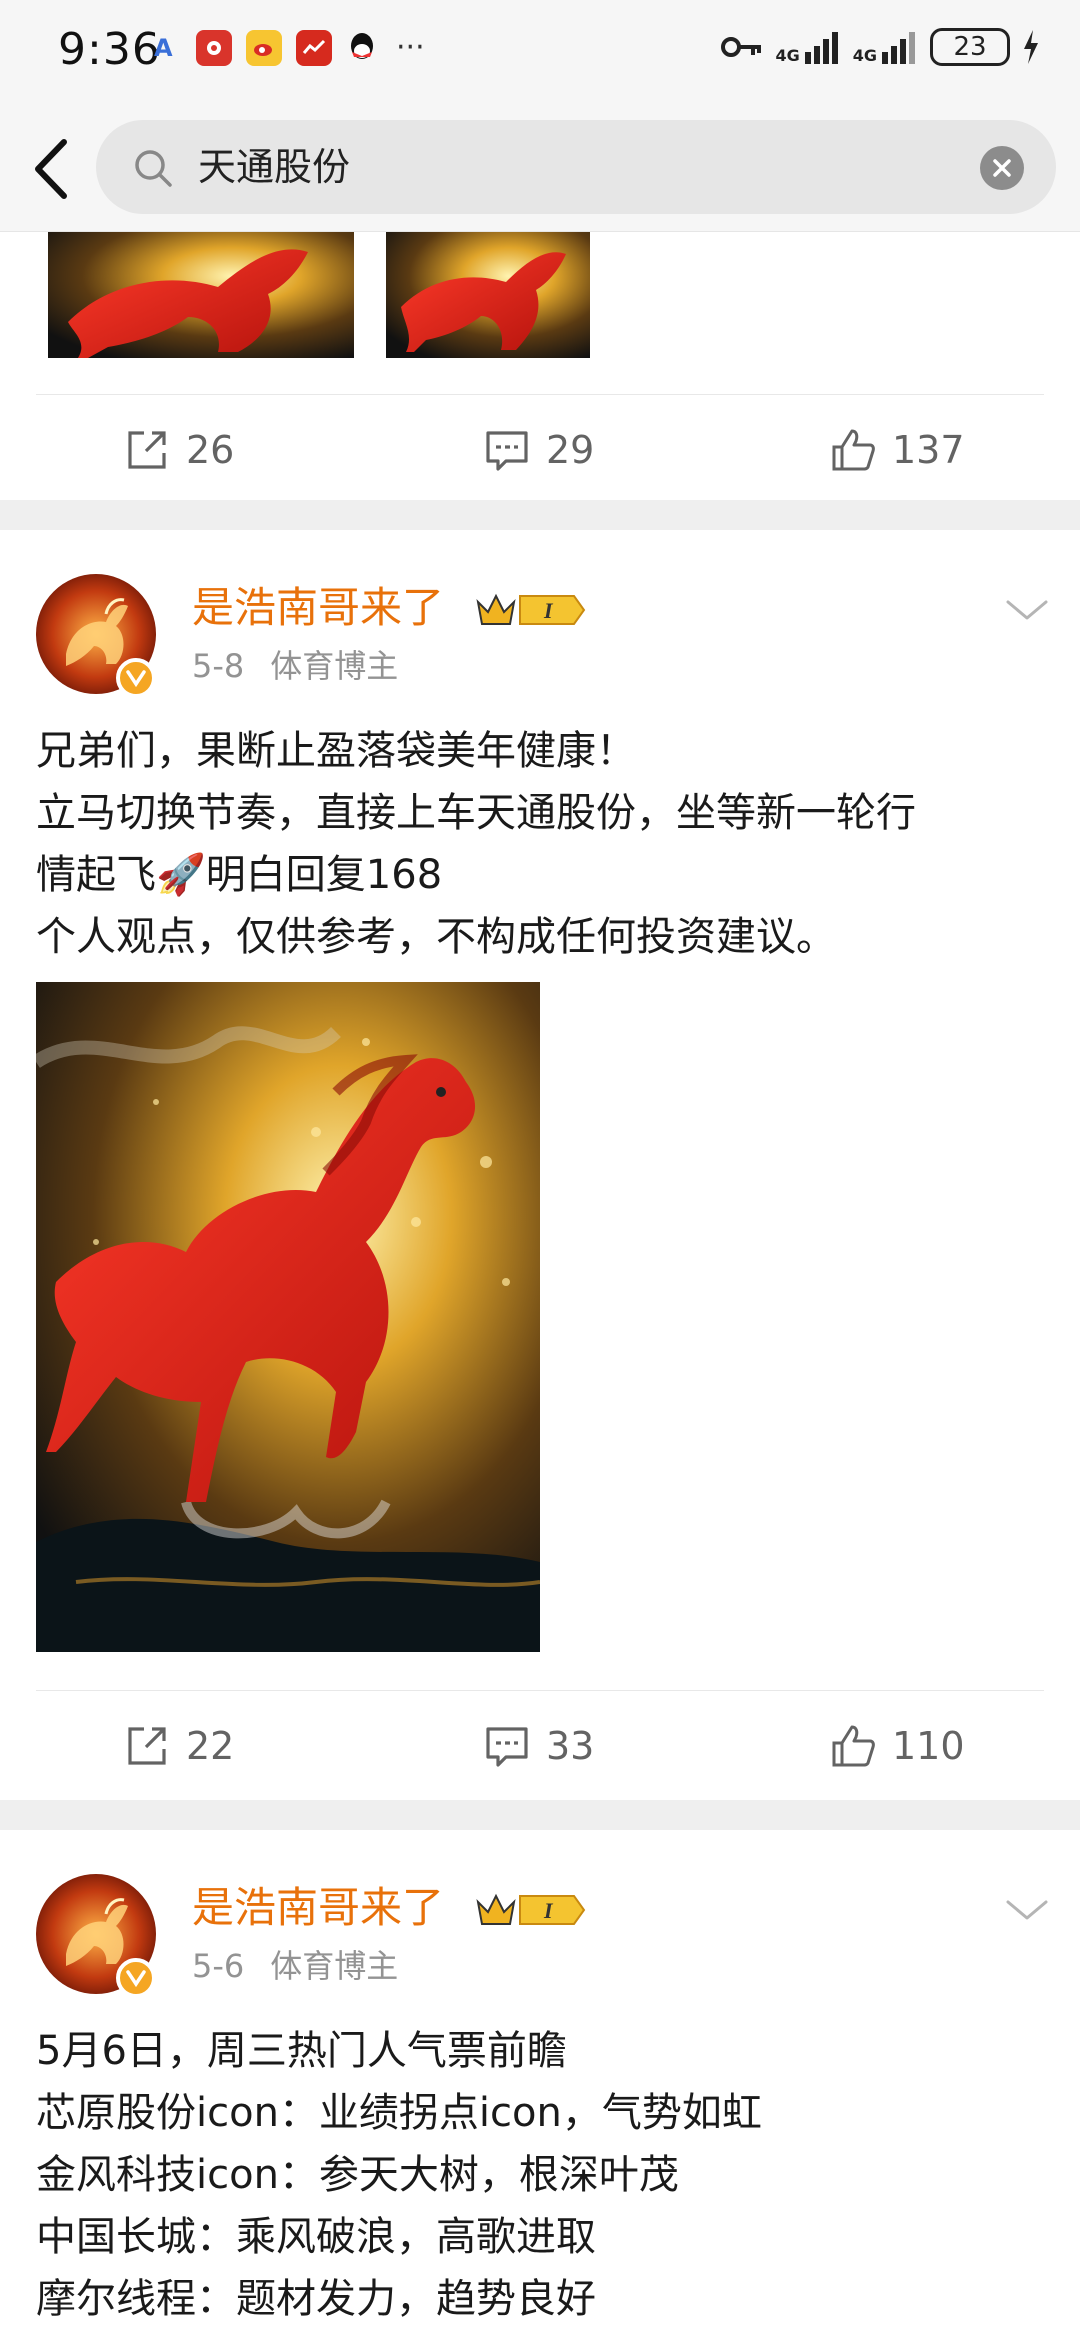  I want to click on comment-button: 33, so click(539, 1746).